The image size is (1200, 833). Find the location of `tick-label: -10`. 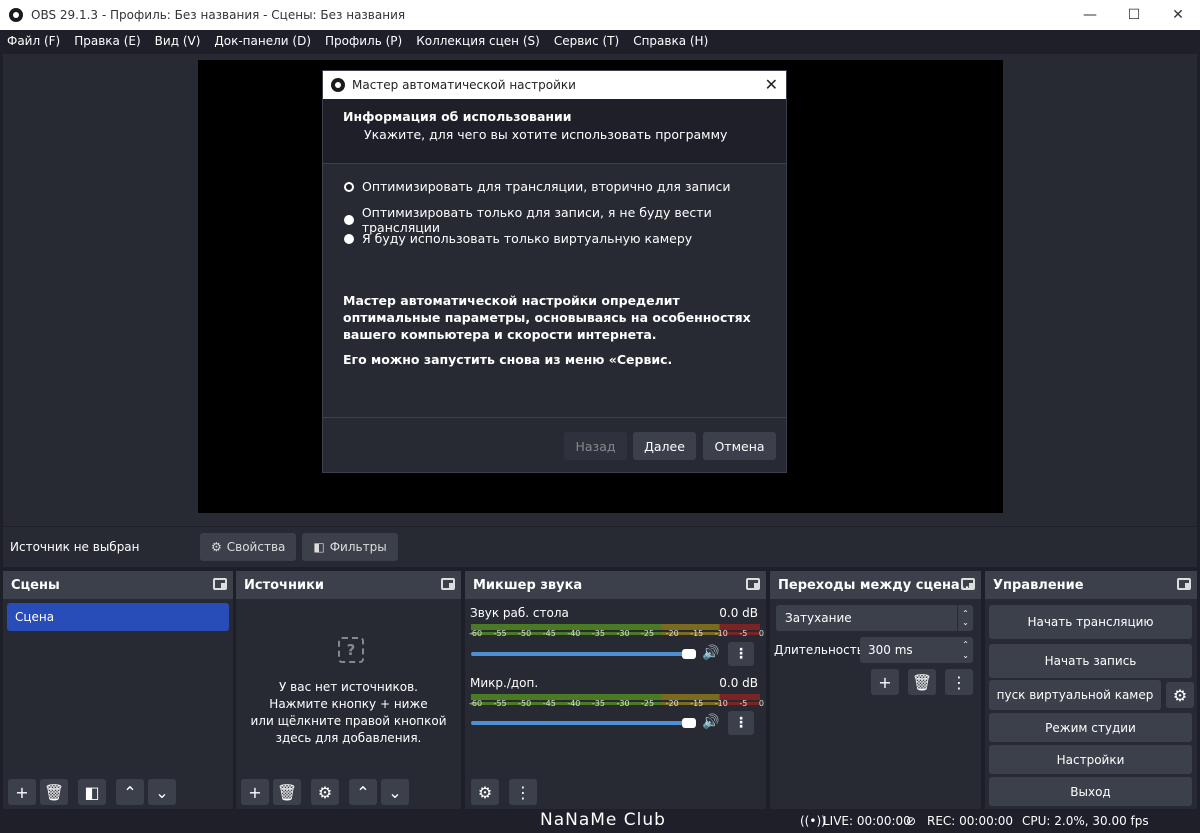

tick-label: -10 is located at coordinates (721, 703).